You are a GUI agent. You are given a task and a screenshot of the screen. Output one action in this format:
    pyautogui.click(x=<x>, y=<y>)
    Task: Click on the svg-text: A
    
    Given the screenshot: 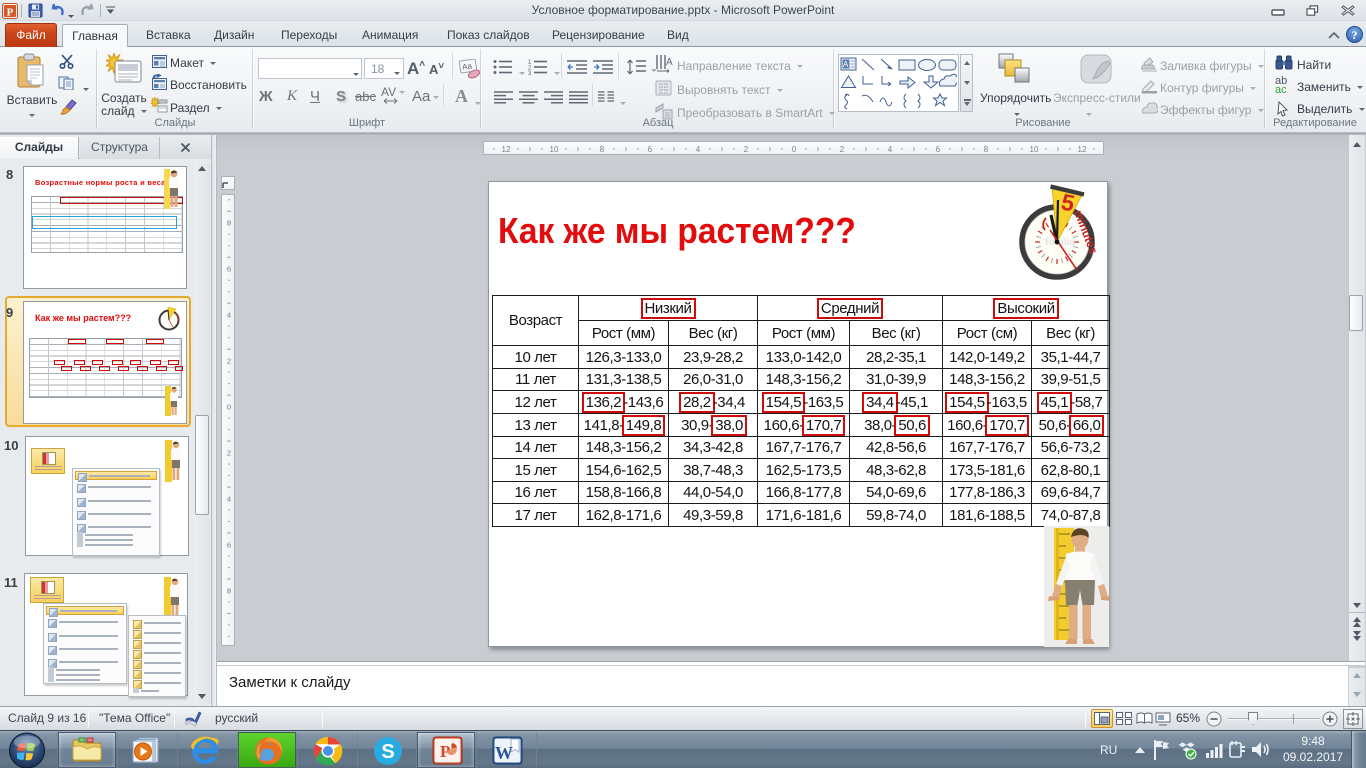 What is the action you would take?
    pyautogui.click(x=846, y=64)
    